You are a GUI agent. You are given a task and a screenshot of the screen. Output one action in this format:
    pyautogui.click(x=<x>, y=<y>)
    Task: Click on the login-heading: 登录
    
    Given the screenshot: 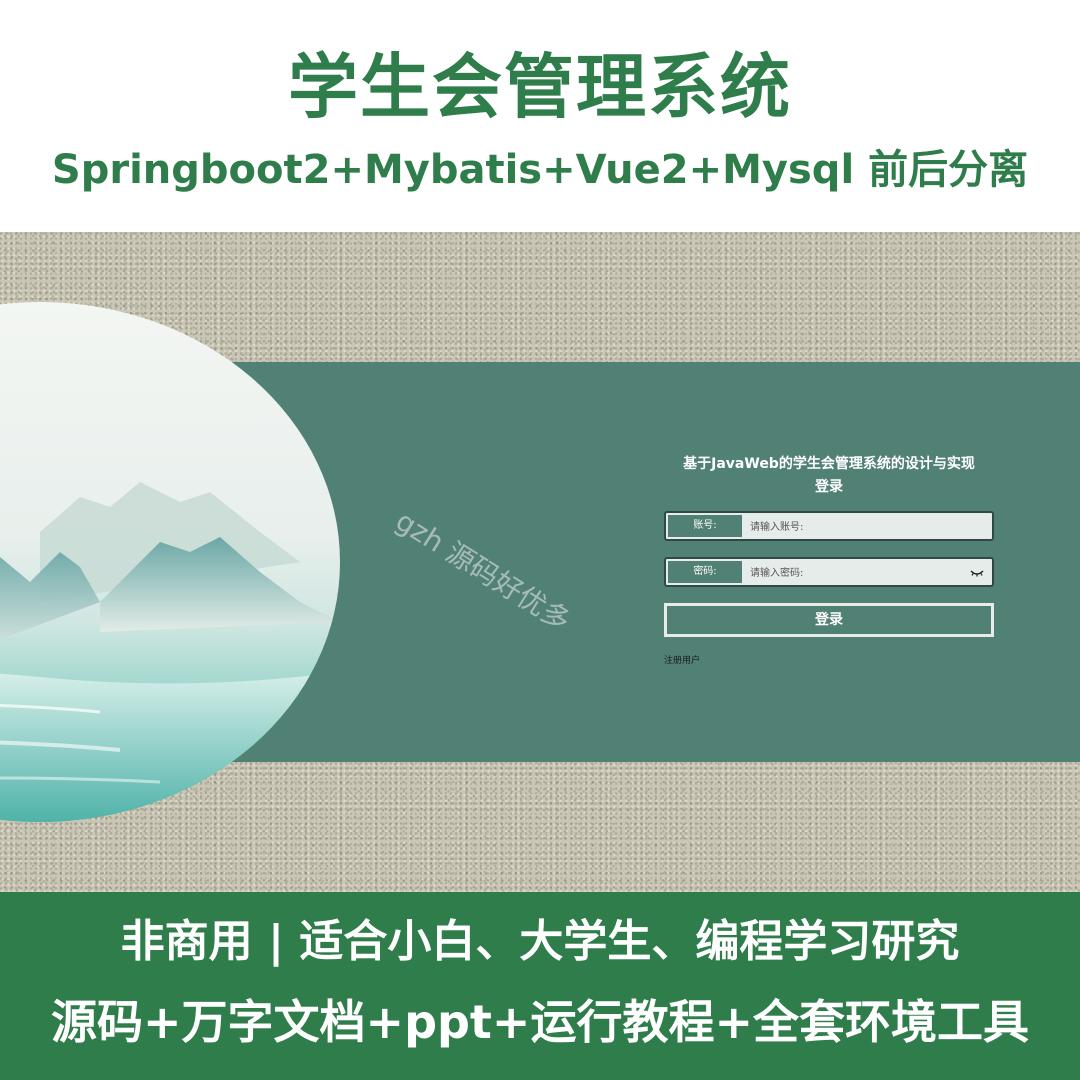 What is the action you would take?
    pyautogui.click(x=829, y=487)
    